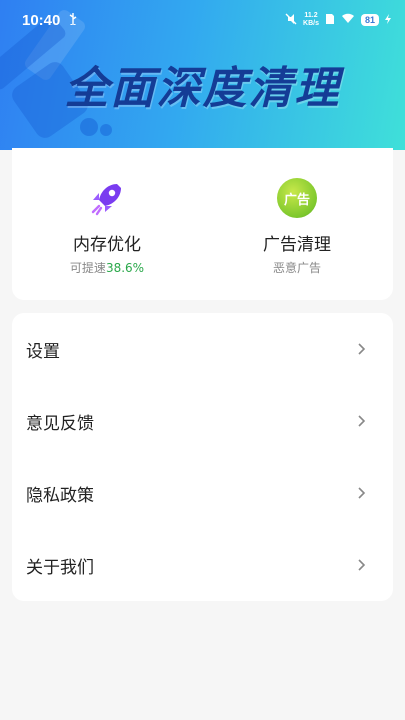 The height and width of the screenshot is (720, 405). I want to click on menu-item-about: 关于我们, so click(202, 565).